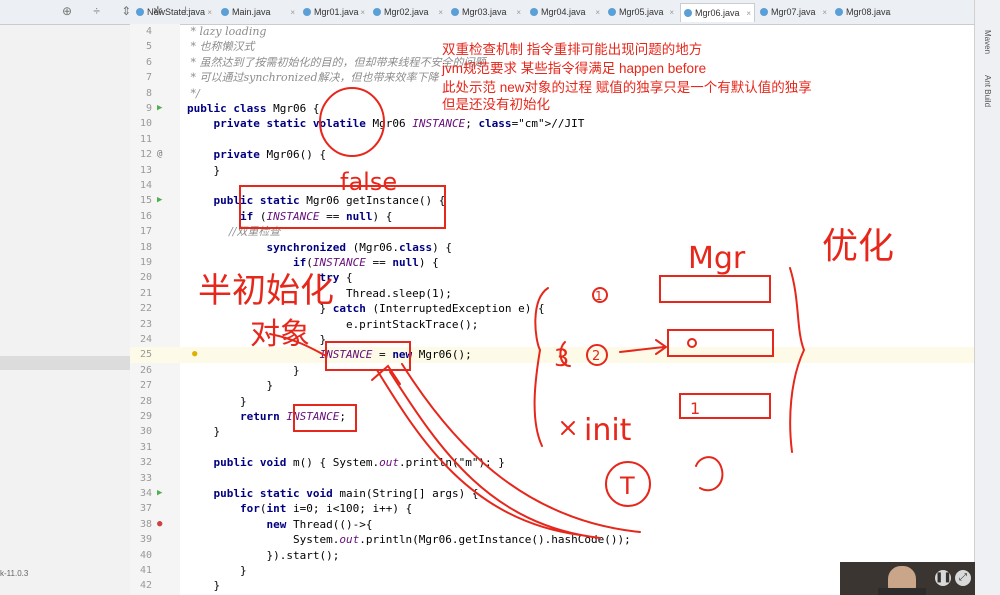 The width and height of the screenshot is (1000, 595). I want to click on code-text: }, so click(243, 370).